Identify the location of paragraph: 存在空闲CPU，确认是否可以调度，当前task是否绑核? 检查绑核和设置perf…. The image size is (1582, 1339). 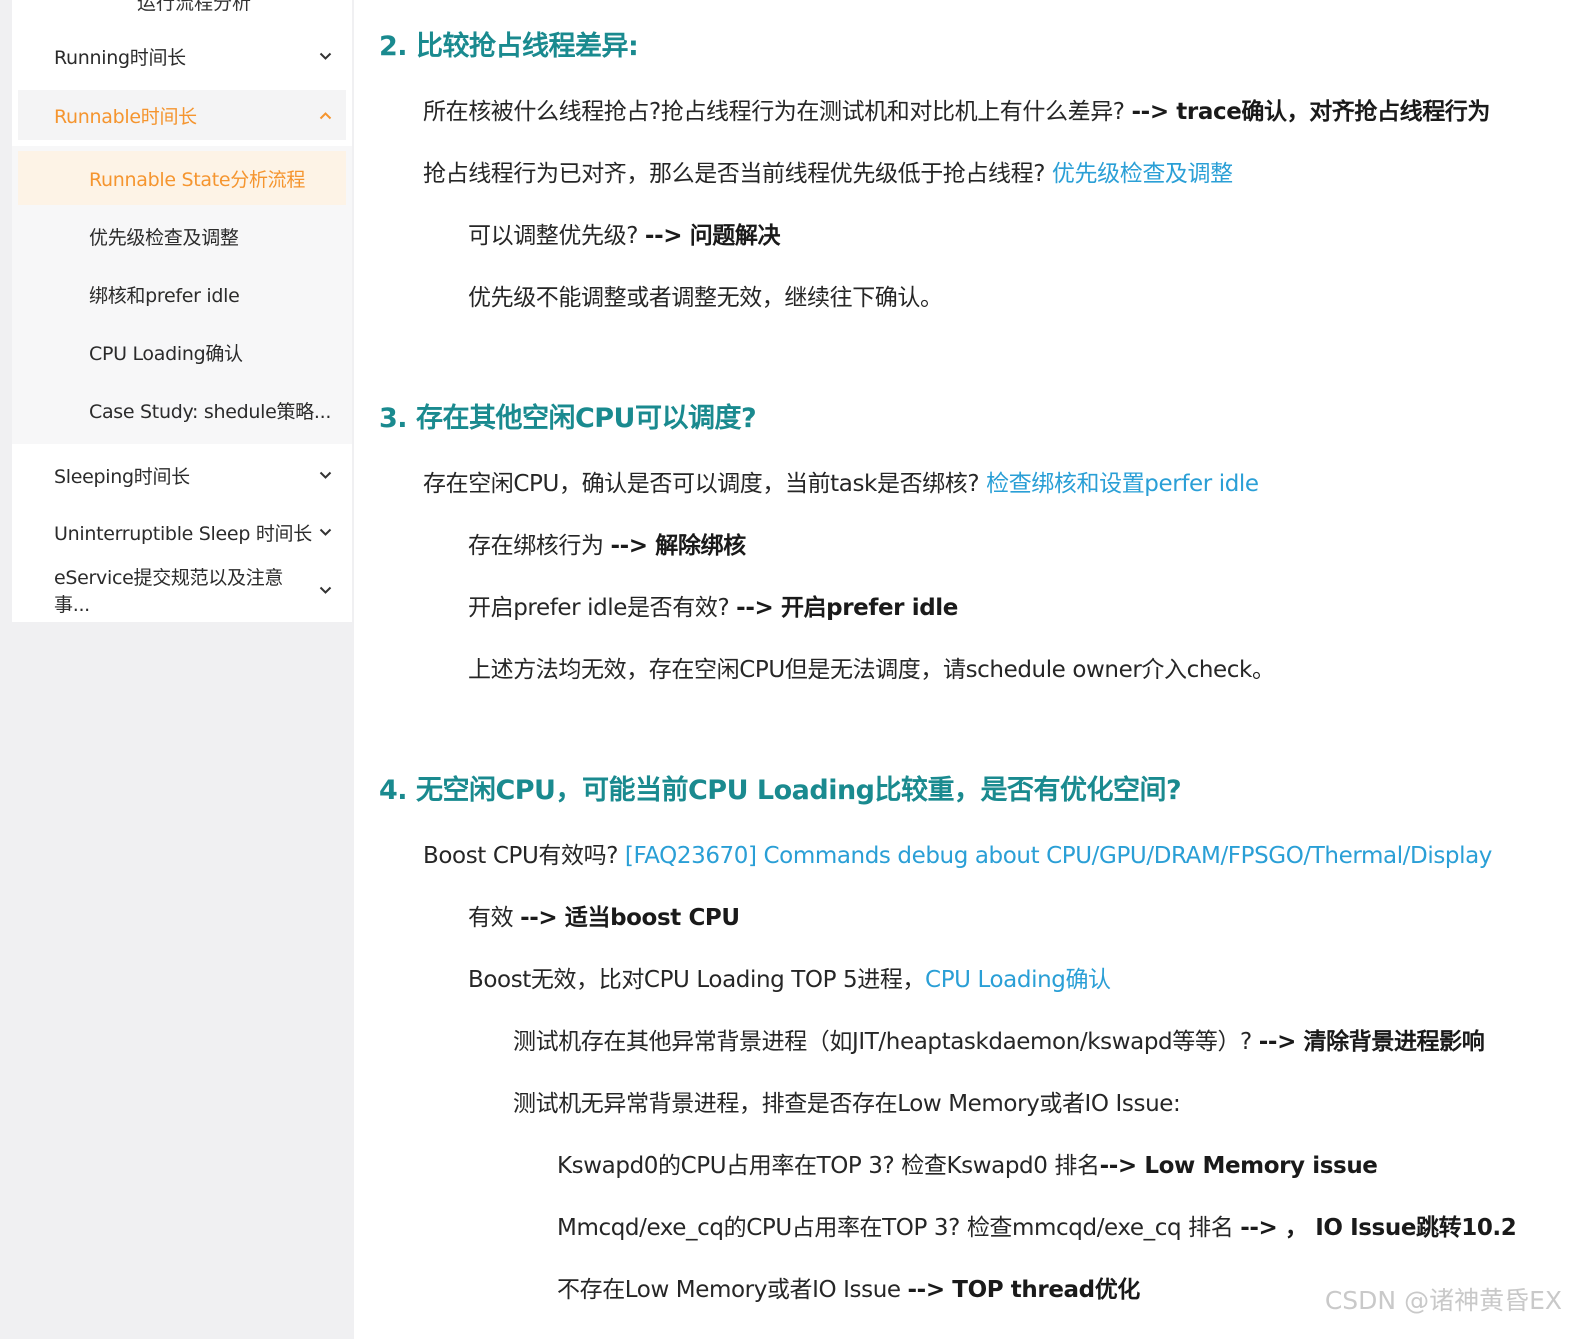
(841, 481).